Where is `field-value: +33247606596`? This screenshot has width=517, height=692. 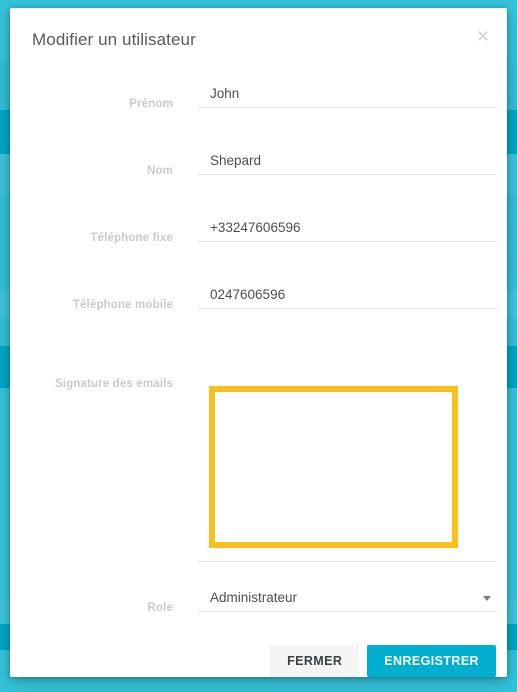 field-value: +33247606596 is located at coordinates (255, 227).